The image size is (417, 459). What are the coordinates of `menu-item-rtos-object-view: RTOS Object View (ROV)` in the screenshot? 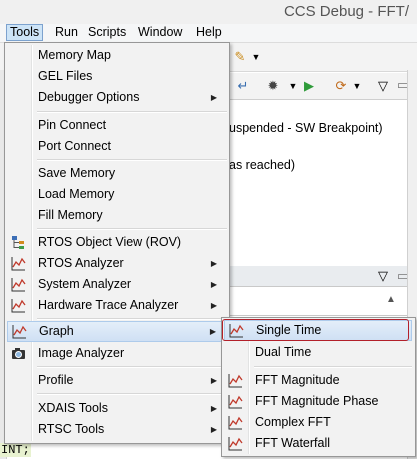 It's located at (116, 242).